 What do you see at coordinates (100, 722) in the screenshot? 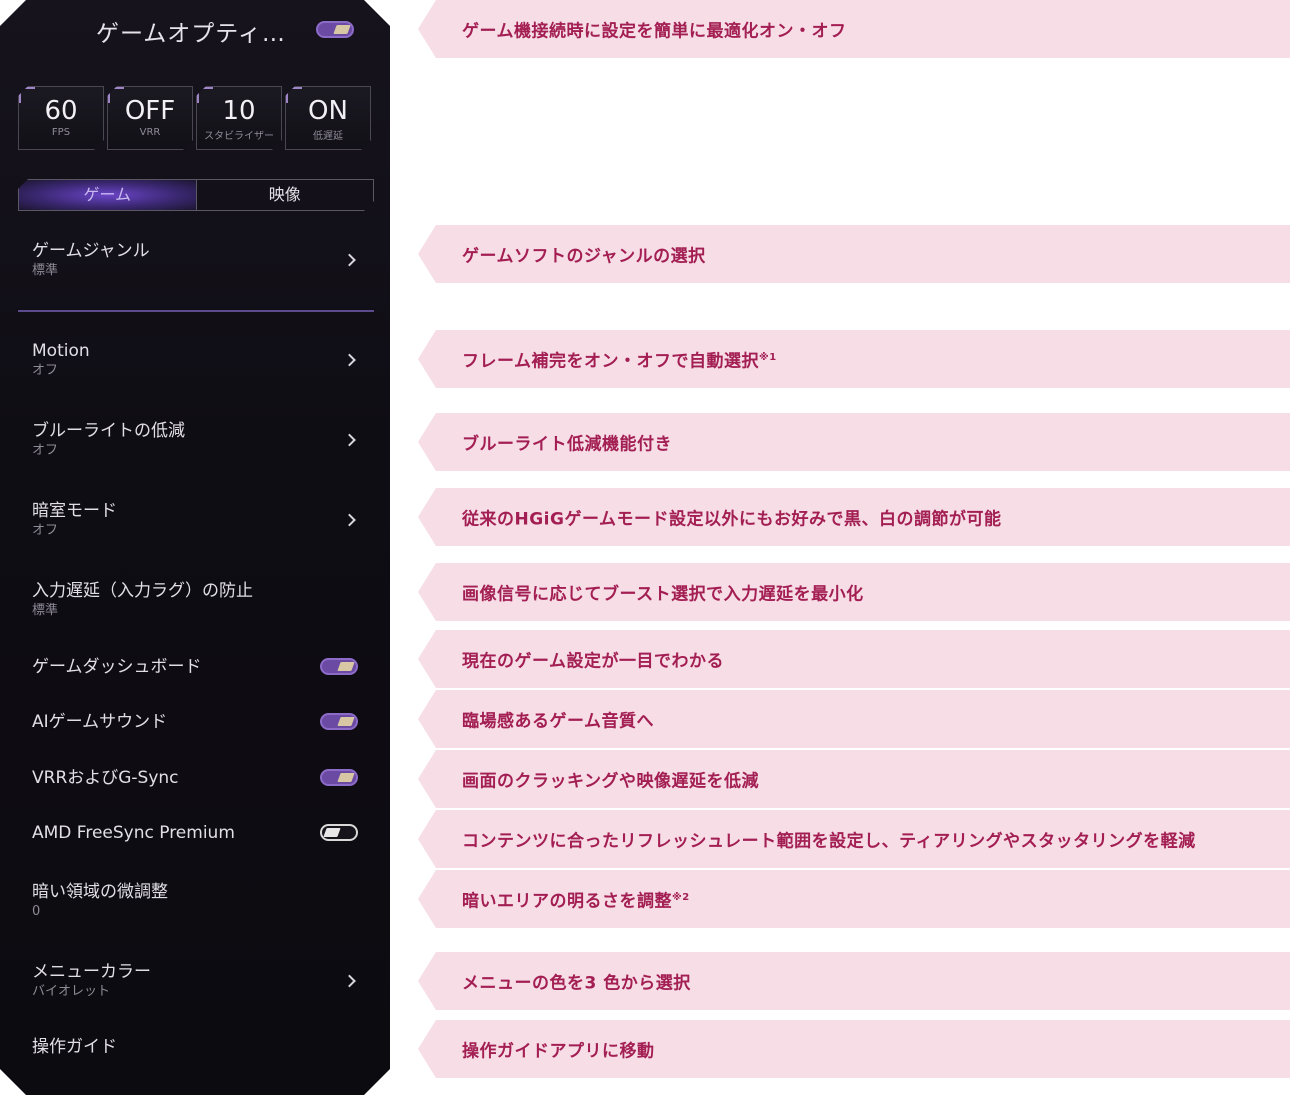
I see `menu-item-label: AIゲームサウンド` at bounding box center [100, 722].